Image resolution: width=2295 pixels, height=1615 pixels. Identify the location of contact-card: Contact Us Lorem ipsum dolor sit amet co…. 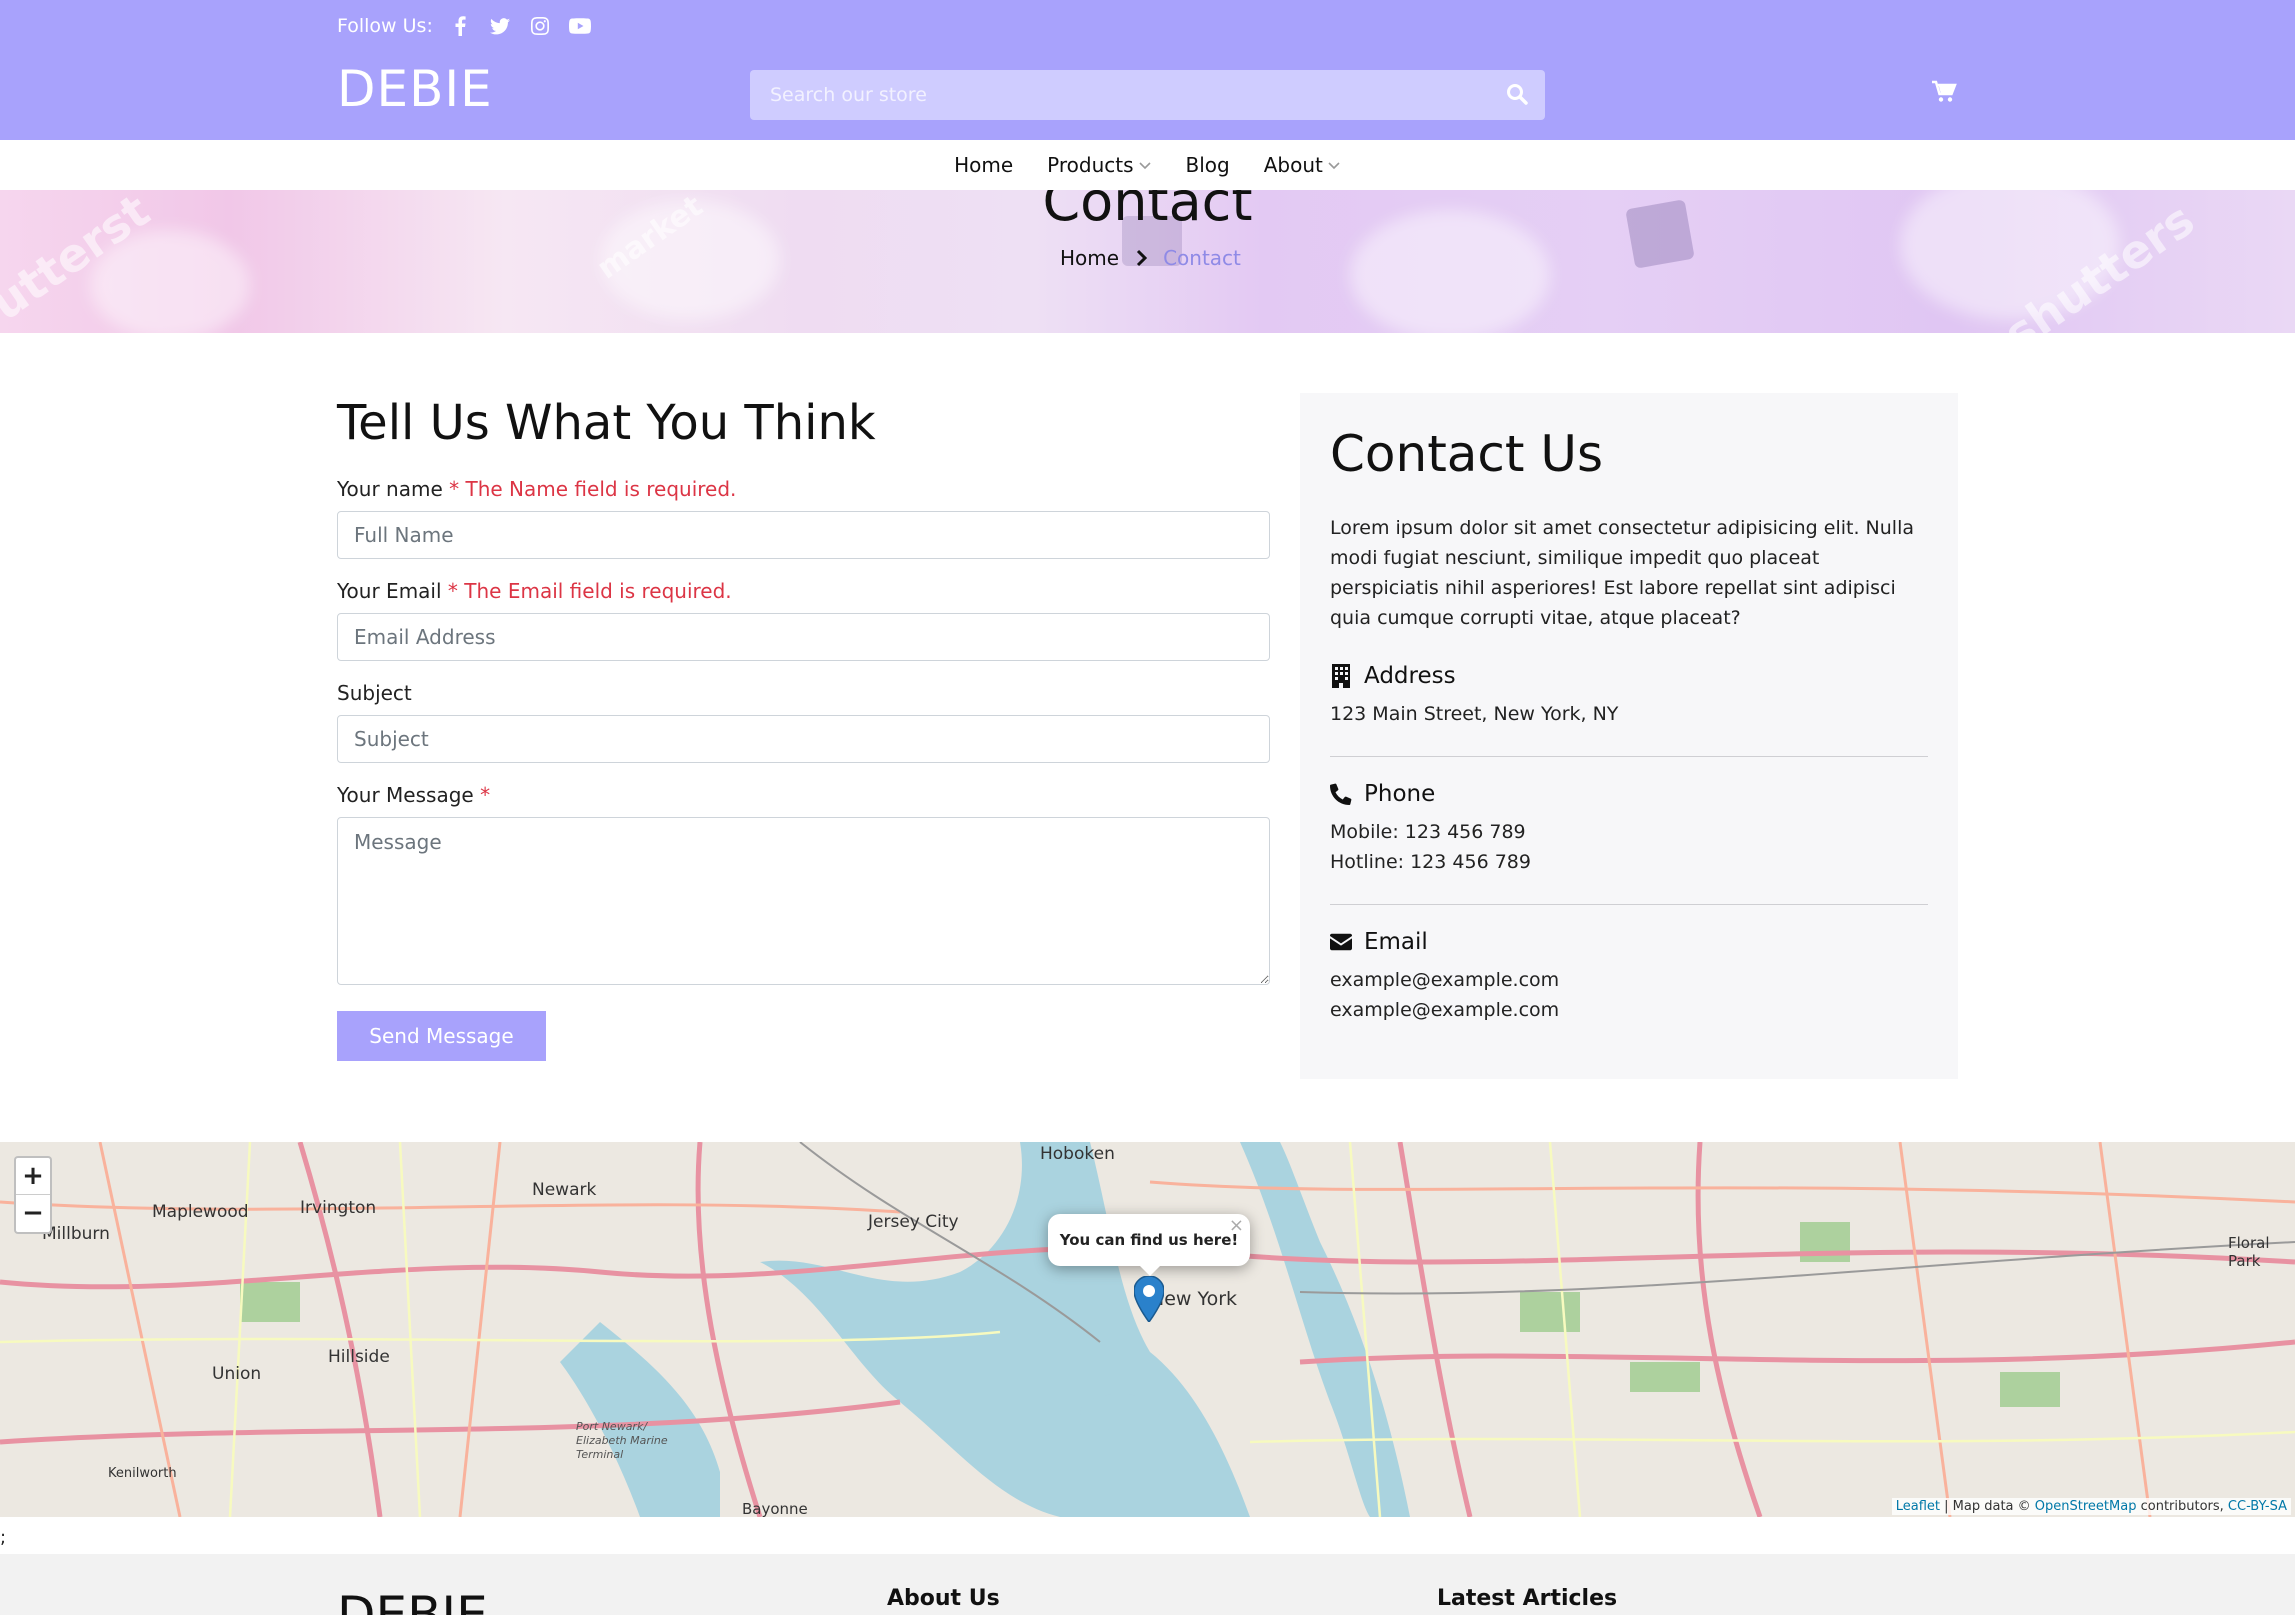
(1629, 736).